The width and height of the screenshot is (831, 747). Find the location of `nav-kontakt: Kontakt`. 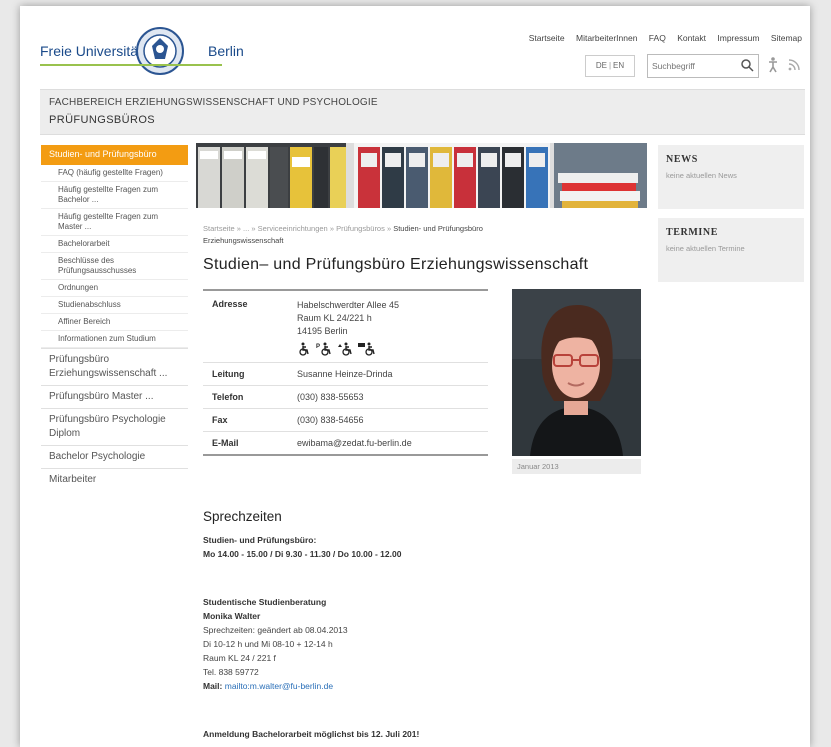

nav-kontakt: Kontakt is located at coordinates (691, 38).